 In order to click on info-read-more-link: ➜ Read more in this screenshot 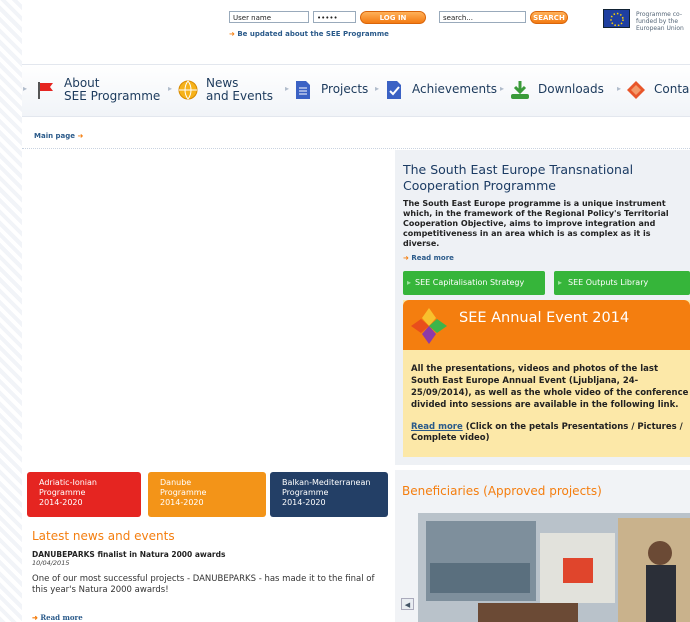, I will do `click(428, 258)`.